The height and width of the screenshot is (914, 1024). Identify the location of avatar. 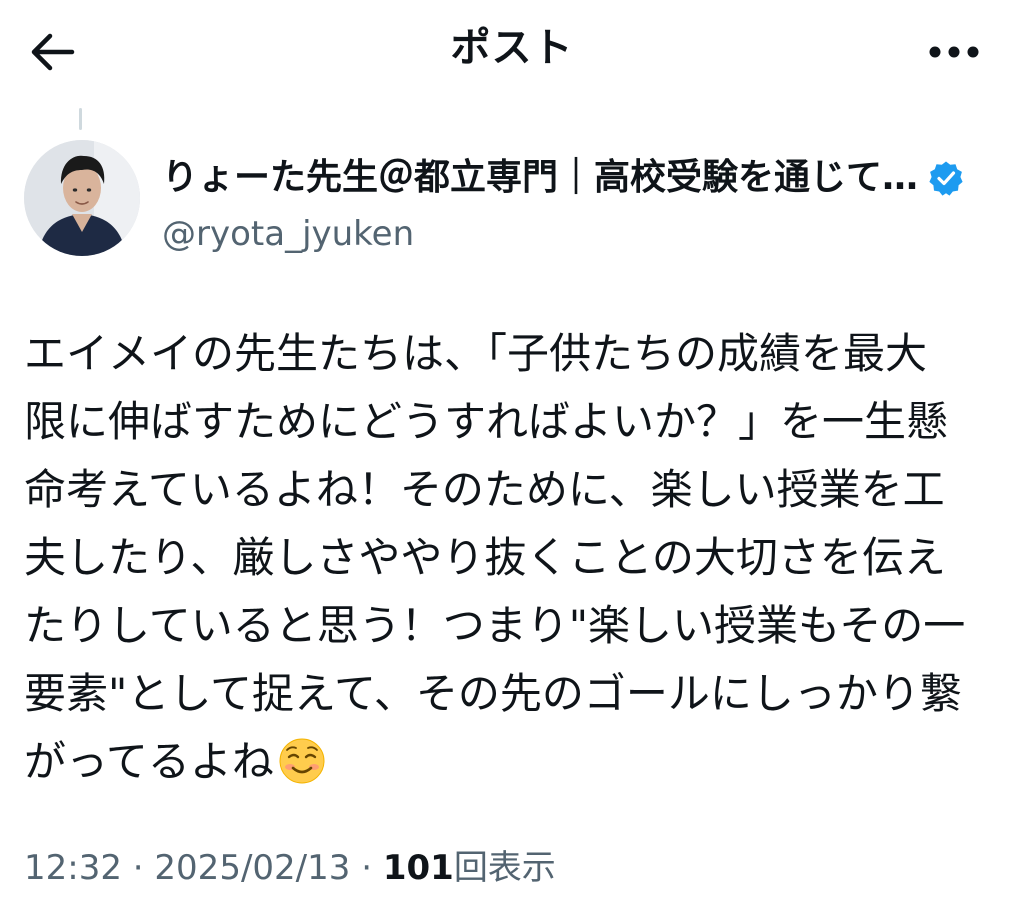
(82, 198).